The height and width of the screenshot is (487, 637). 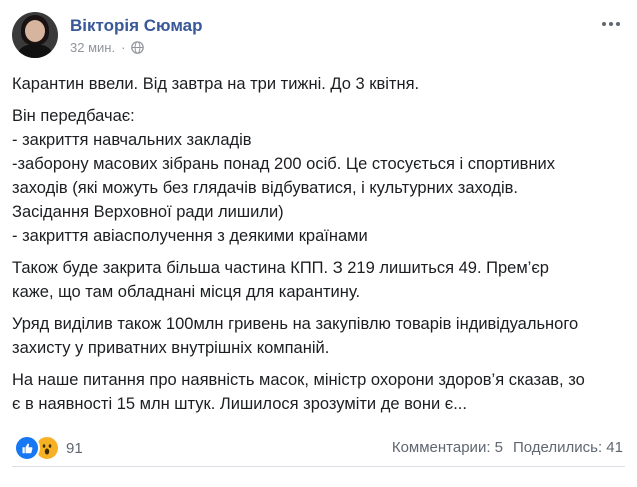 I want to click on reactions-summary: 91, so click(x=48, y=448).